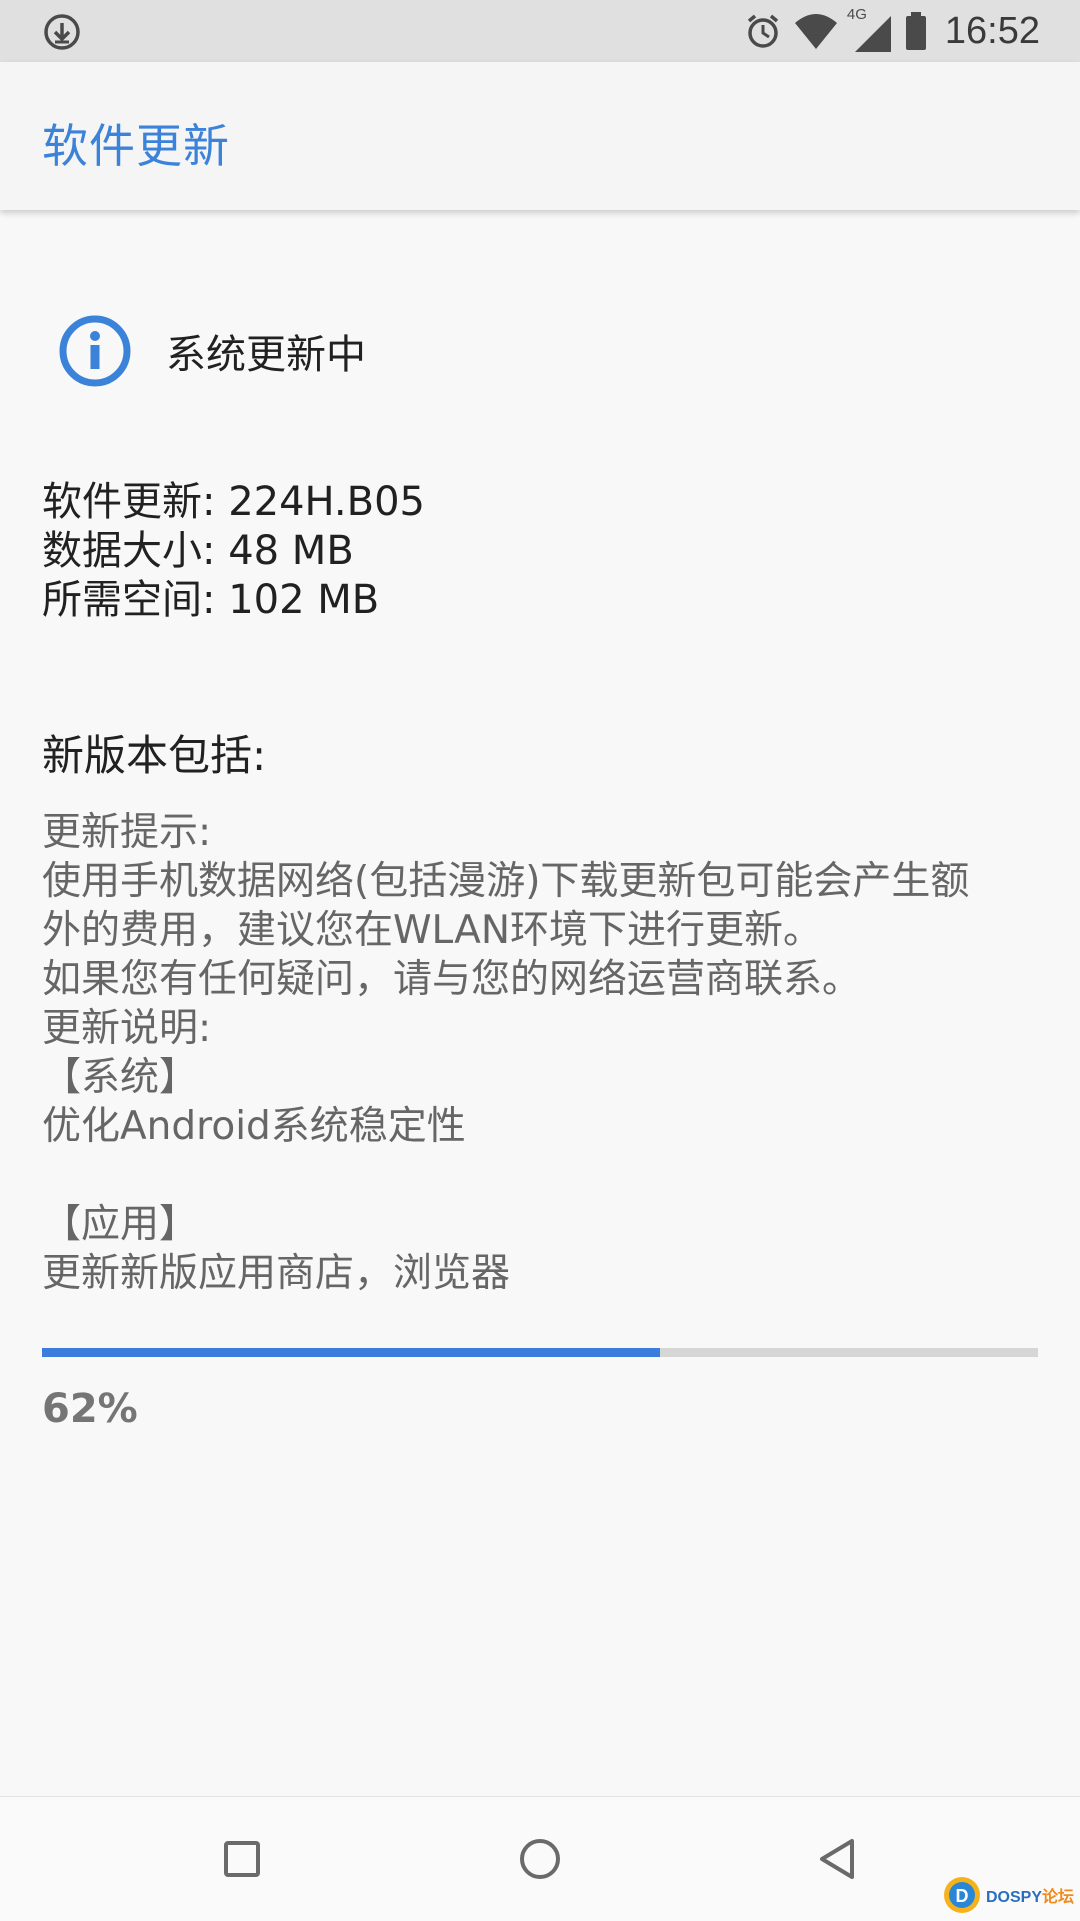 Image resolution: width=1080 pixels, height=1921 pixels. Describe the element at coordinates (233, 502) in the screenshot. I see `version-info: 软件更新: 224H.B05` at that location.